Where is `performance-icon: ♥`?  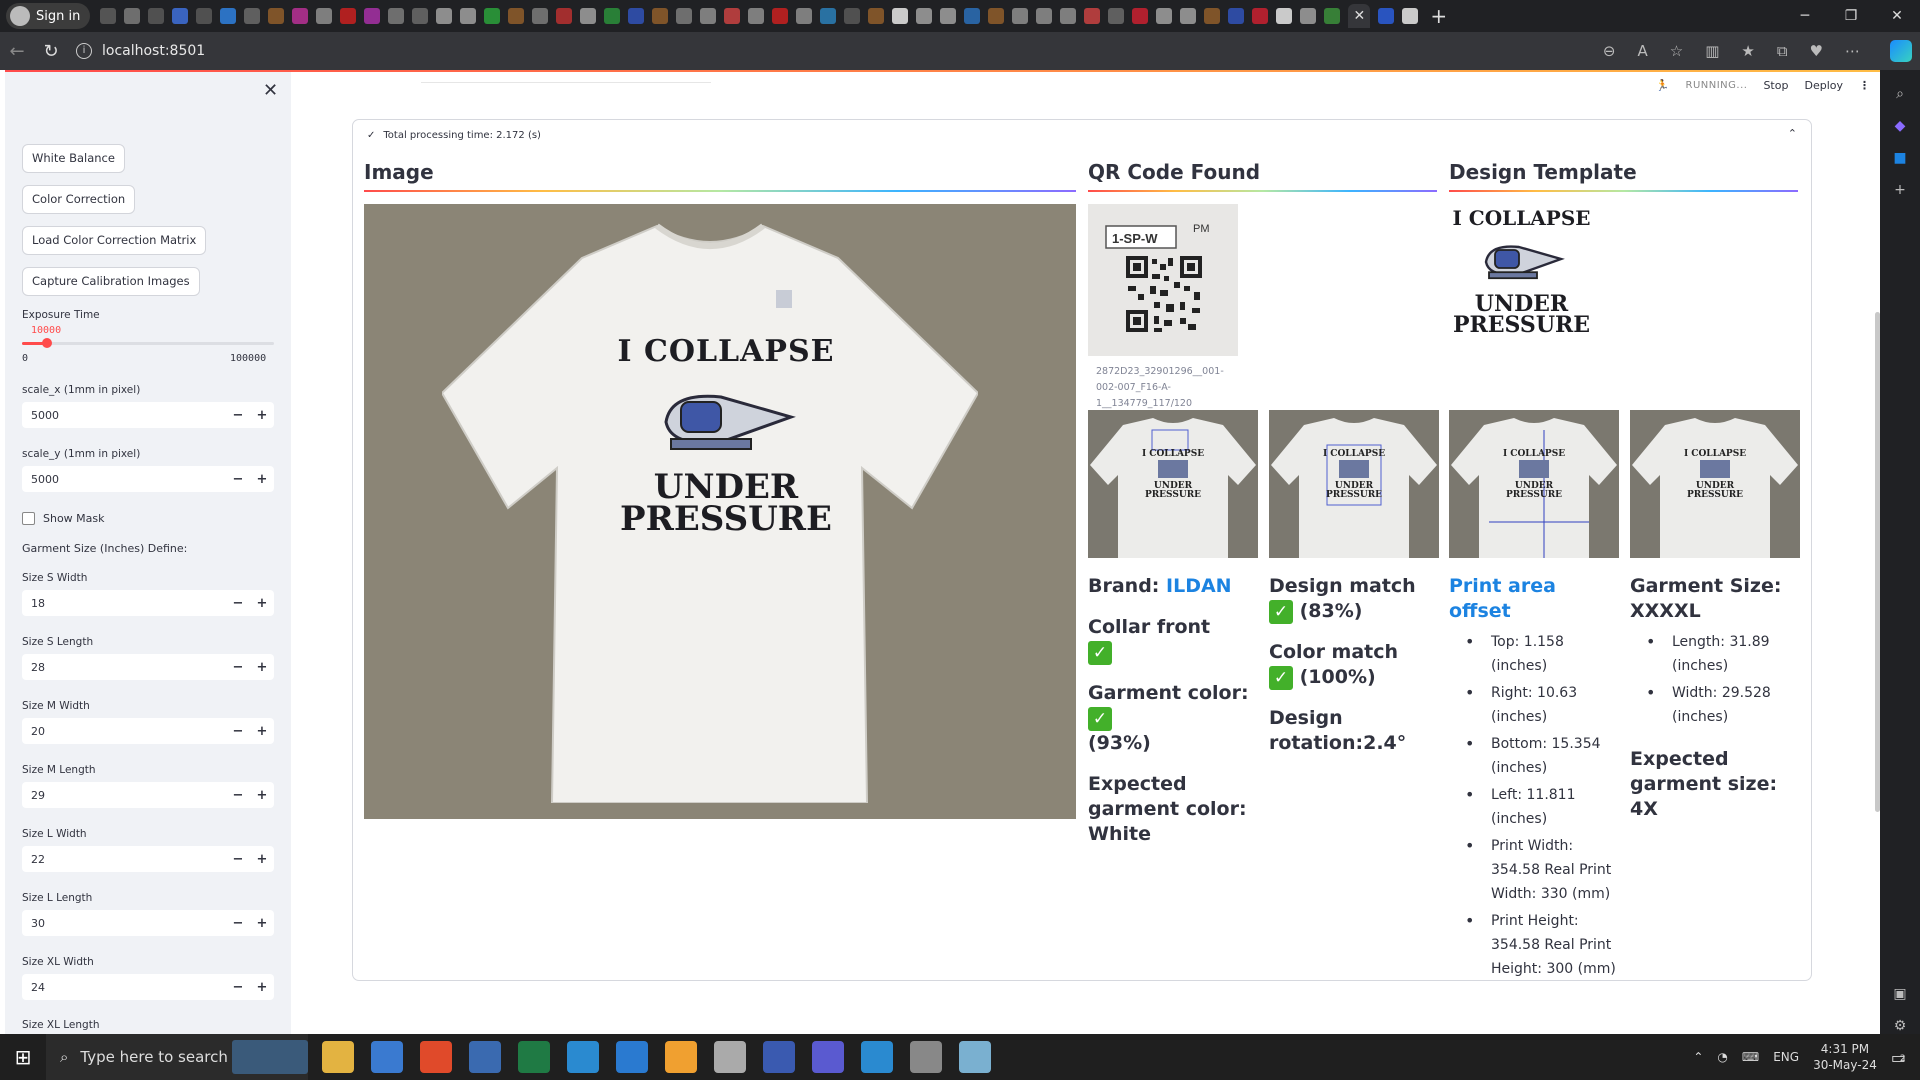
performance-icon: ♥ is located at coordinates (1816, 51).